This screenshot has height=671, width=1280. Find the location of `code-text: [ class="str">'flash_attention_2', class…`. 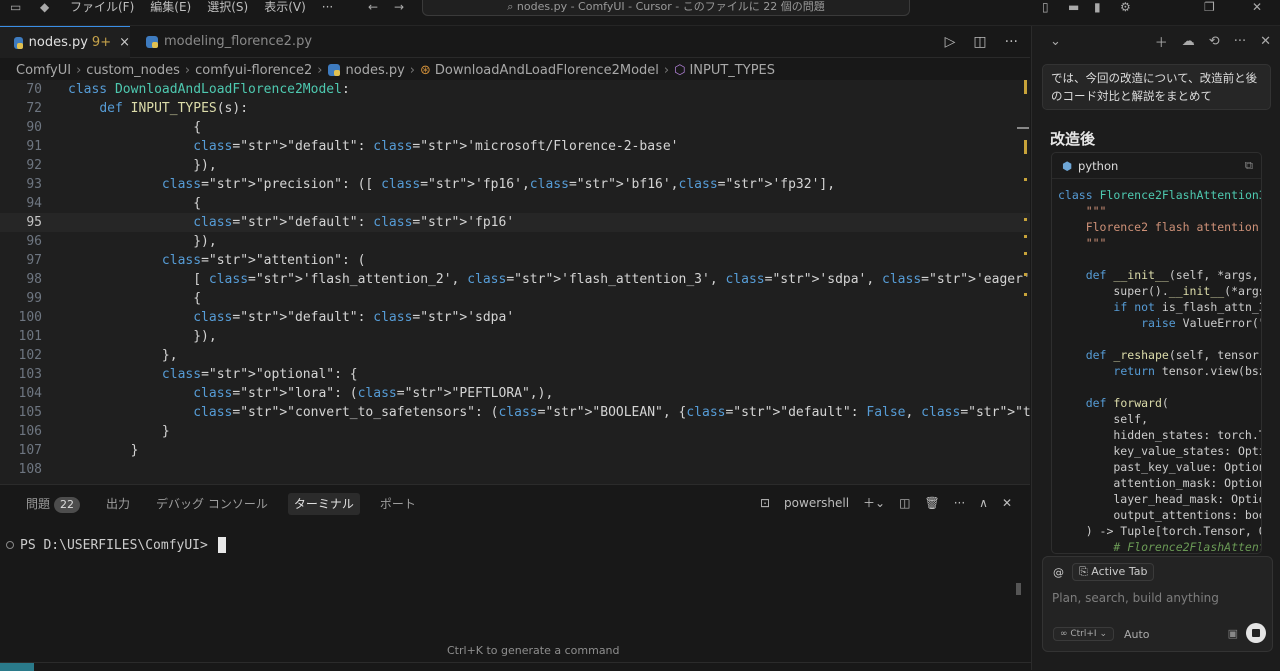

code-text: [ class="str">'flash_attention_2', class… is located at coordinates (549, 279).